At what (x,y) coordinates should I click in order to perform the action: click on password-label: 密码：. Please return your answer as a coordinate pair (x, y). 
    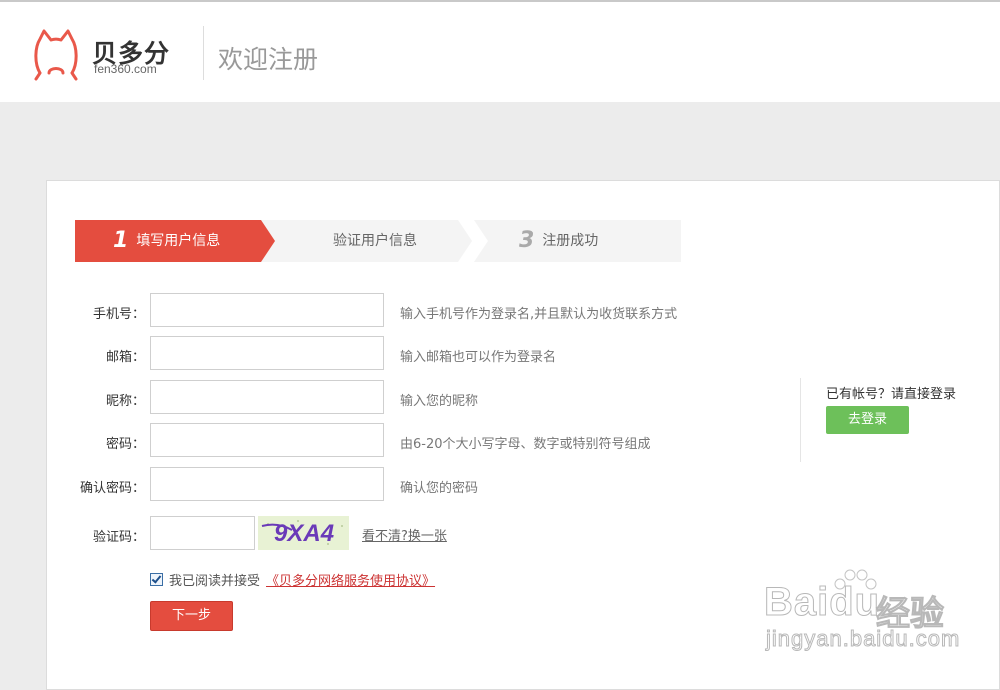
    Looking at the image, I should click on (125, 444).